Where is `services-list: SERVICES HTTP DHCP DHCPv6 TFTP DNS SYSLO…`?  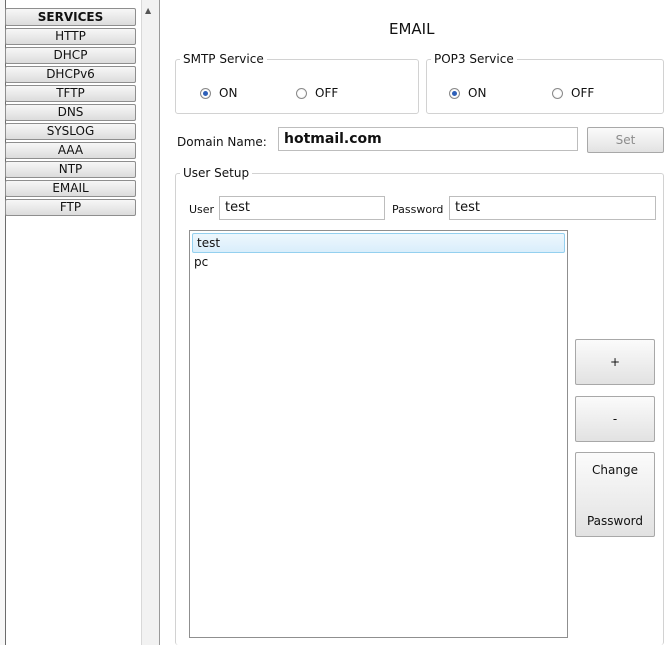
services-list: SERVICES HTTP DHCP DHCPv6 TFTP DNS SYSLO… is located at coordinates (73, 113).